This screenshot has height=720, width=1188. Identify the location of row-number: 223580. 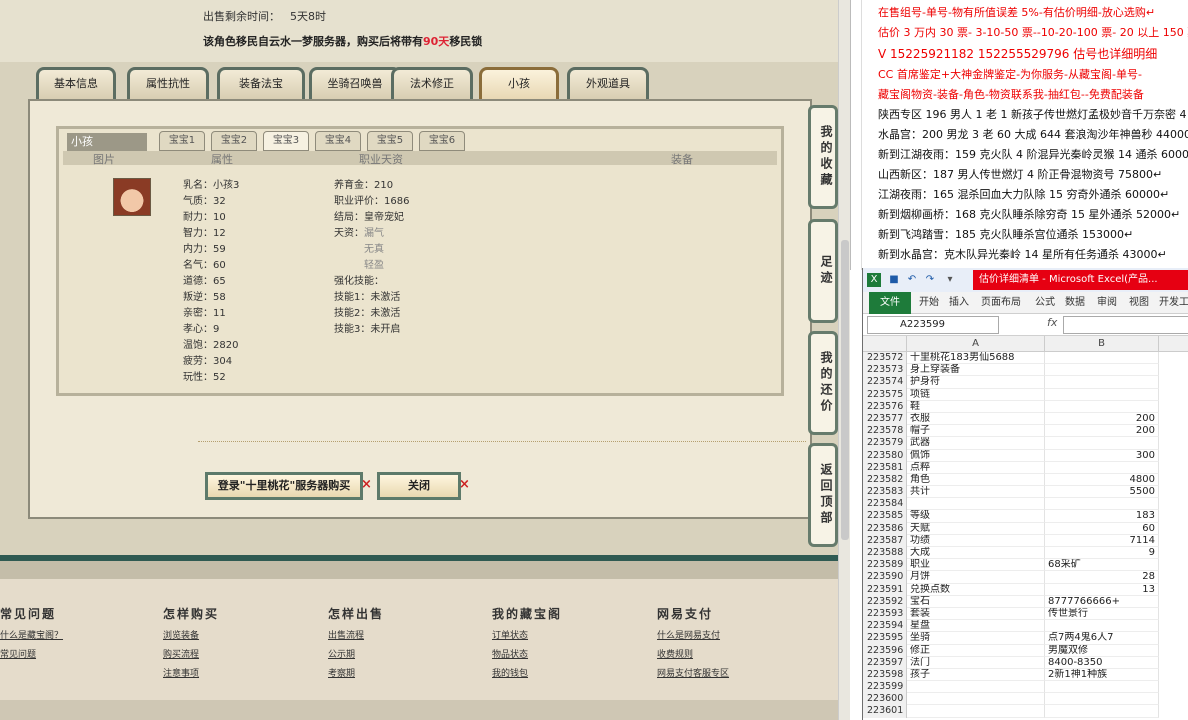
(885, 455).